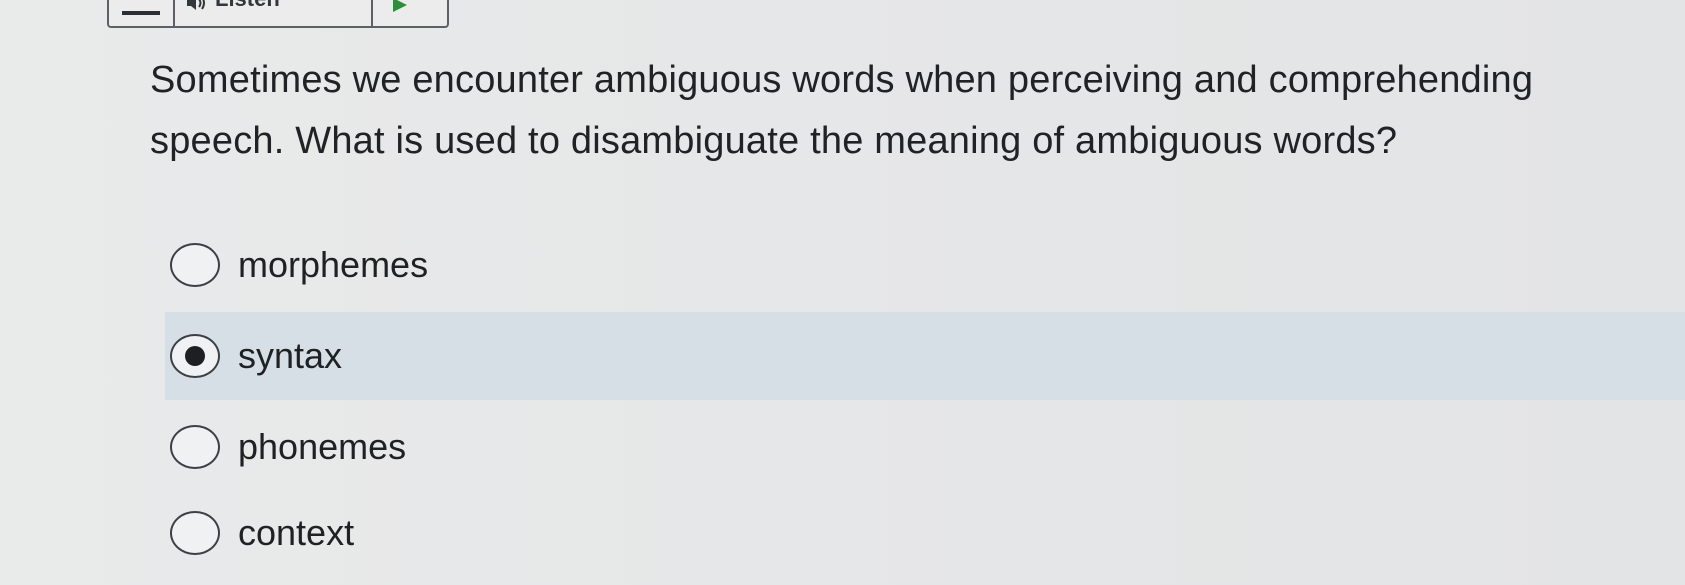 The height and width of the screenshot is (585, 1685). I want to click on option-morphemes: morphemes, so click(925, 265).